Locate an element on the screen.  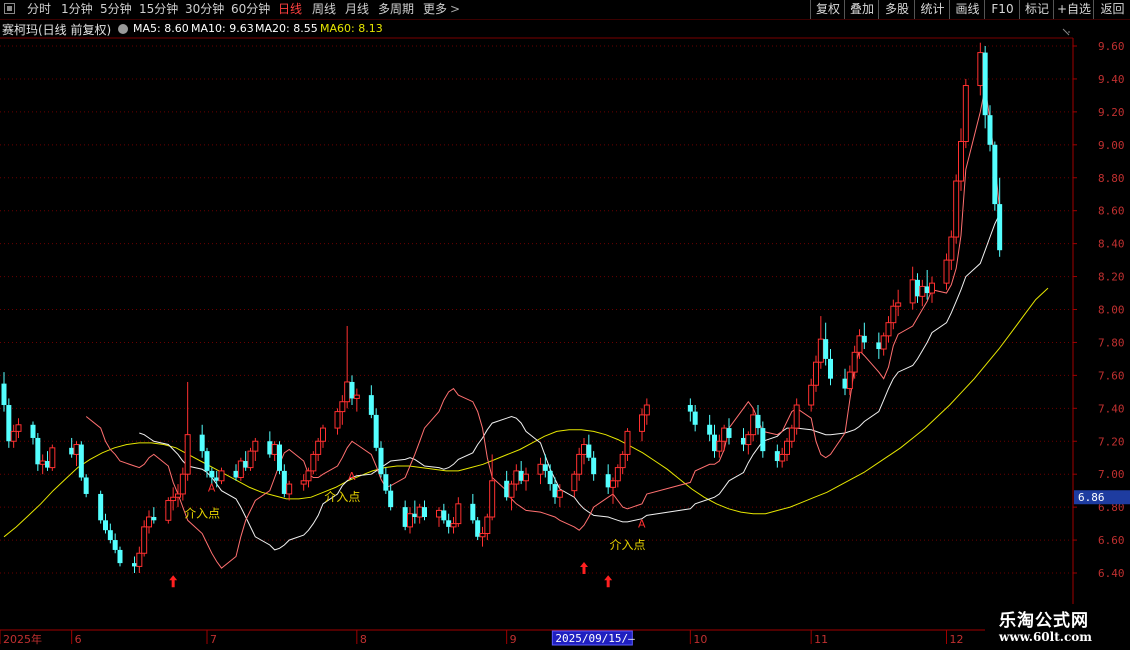
price-tick-label: 8.40 is located at coordinates (1111, 244).